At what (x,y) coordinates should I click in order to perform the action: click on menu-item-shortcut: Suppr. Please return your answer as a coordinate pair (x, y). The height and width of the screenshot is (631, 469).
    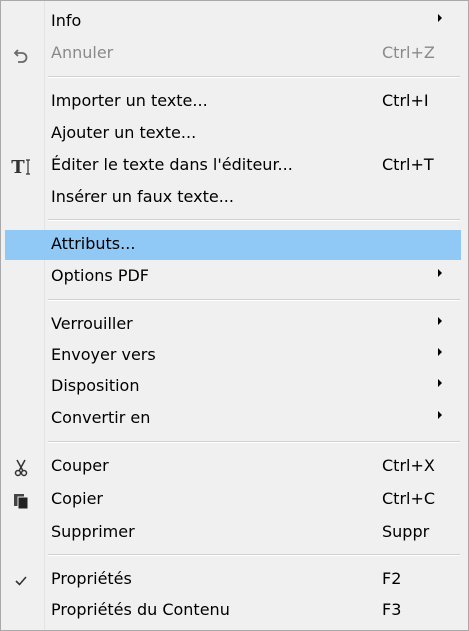
    Looking at the image, I should click on (406, 531).